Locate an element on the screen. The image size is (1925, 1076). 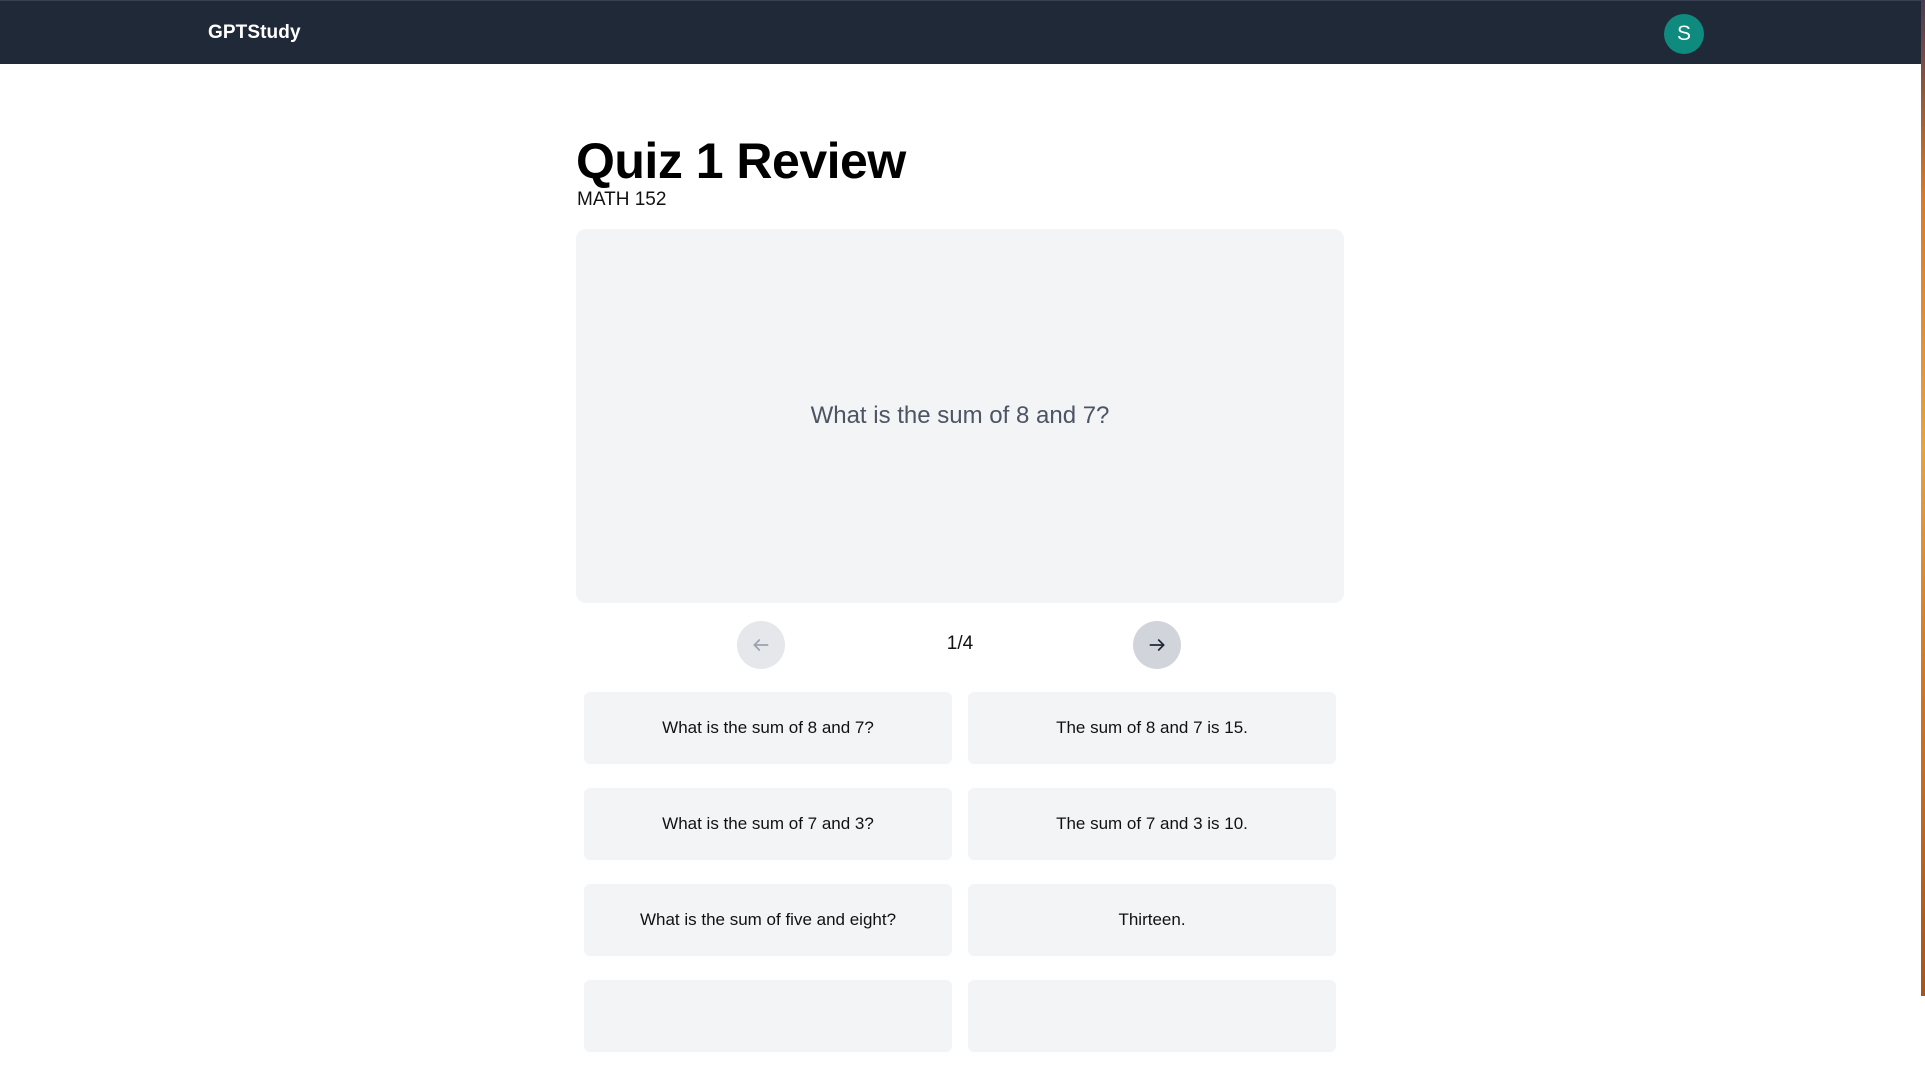
card-definition: Thirteen. is located at coordinates (1152, 920).